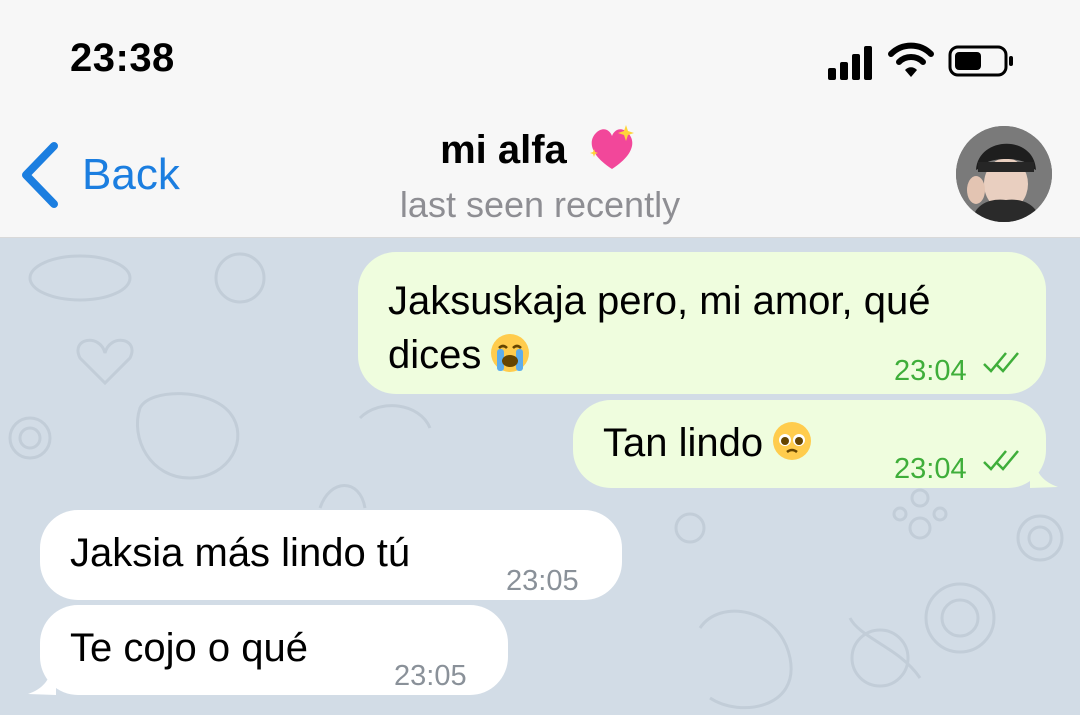 Image resolution: width=1080 pixels, height=715 pixels. I want to click on status-icons, so click(928, 60).